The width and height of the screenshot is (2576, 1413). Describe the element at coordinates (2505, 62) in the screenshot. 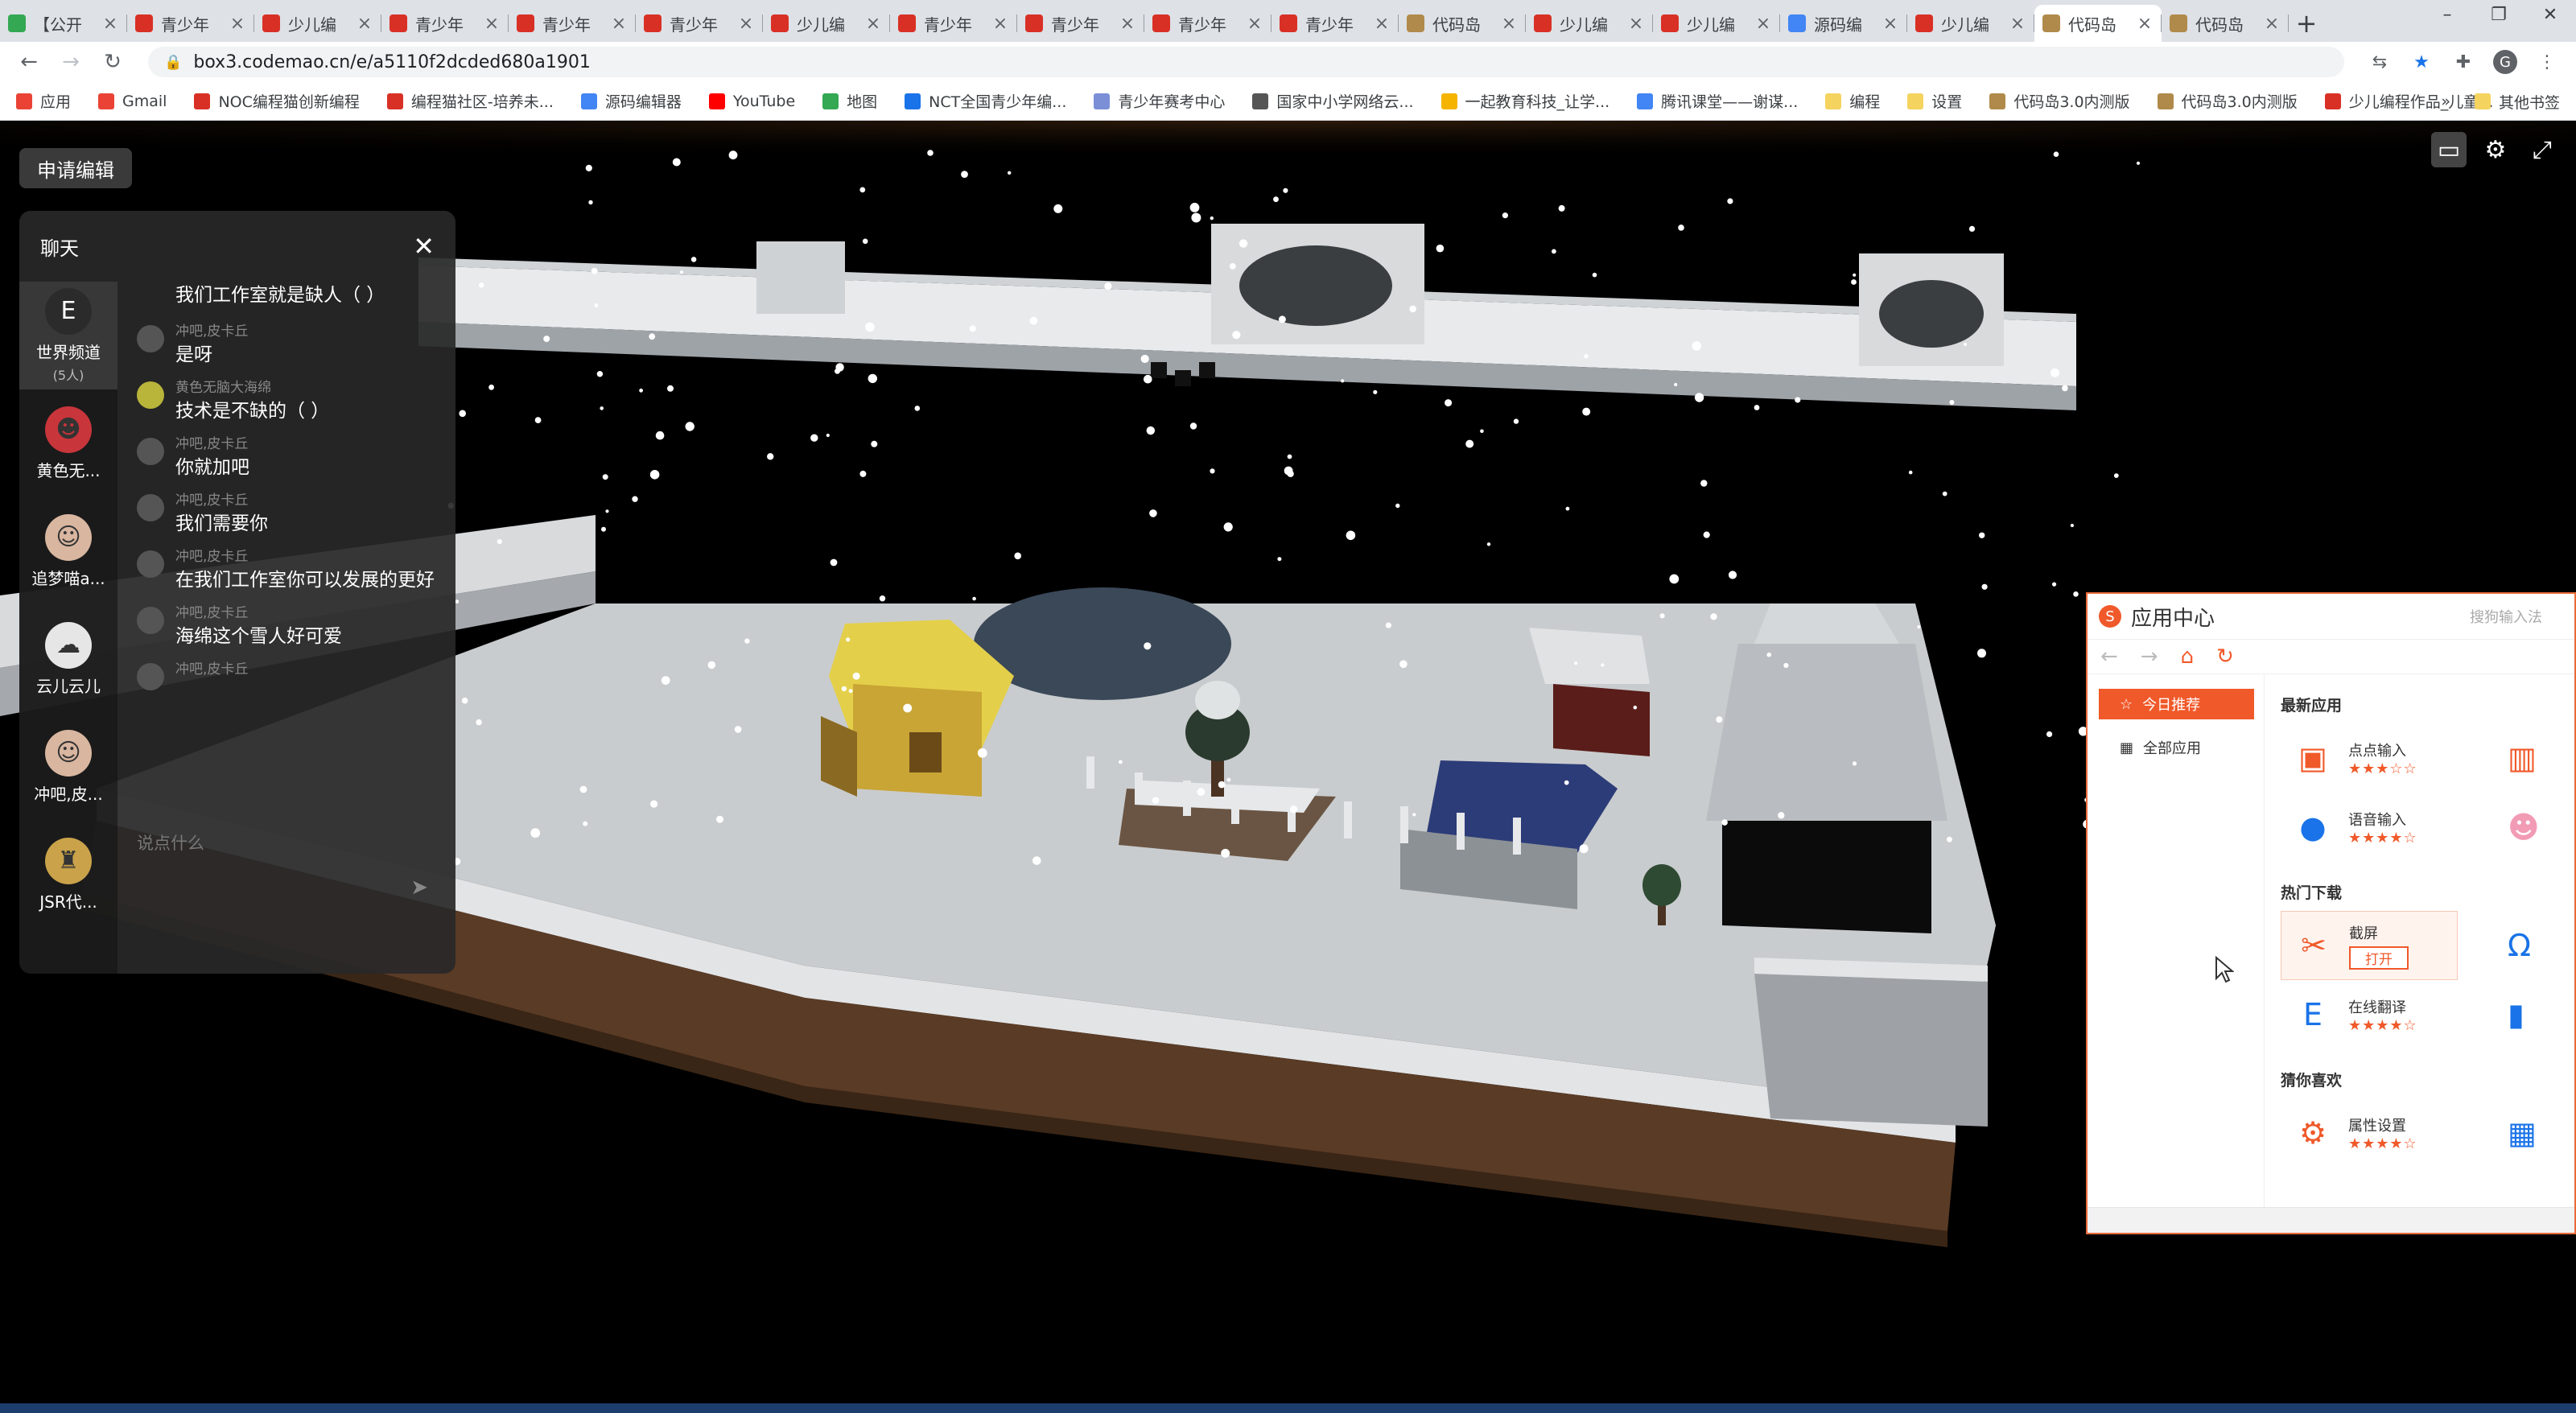

I see `profile-avatar: G` at that location.